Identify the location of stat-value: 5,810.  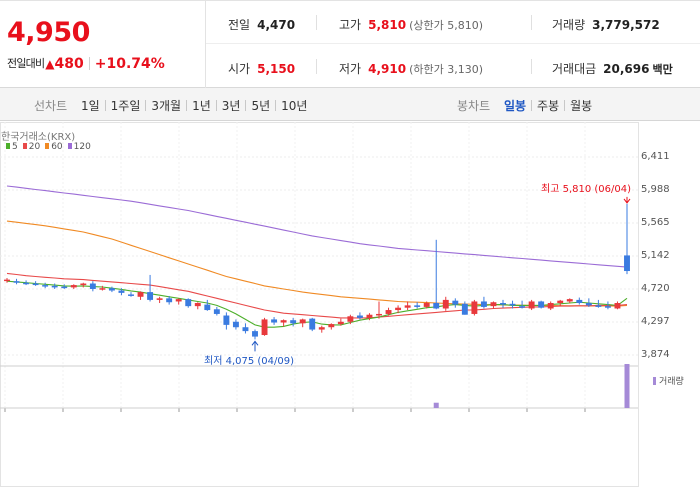
(387, 25).